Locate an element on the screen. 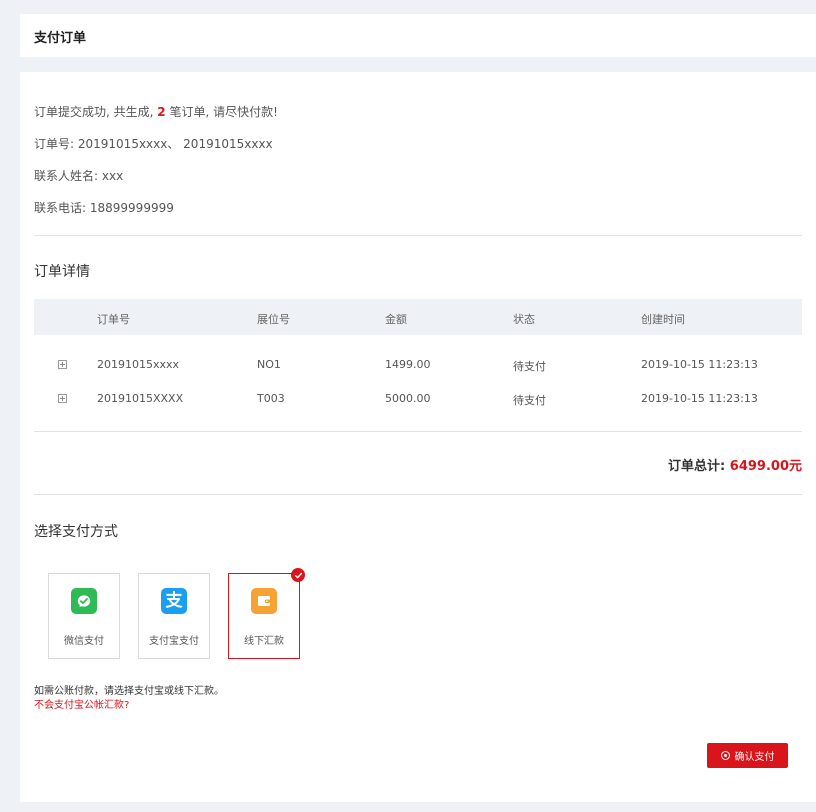 The height and width of the screenshot is (812, 816). order-total-label: 订单总计: is located at coordinates (697, 466).